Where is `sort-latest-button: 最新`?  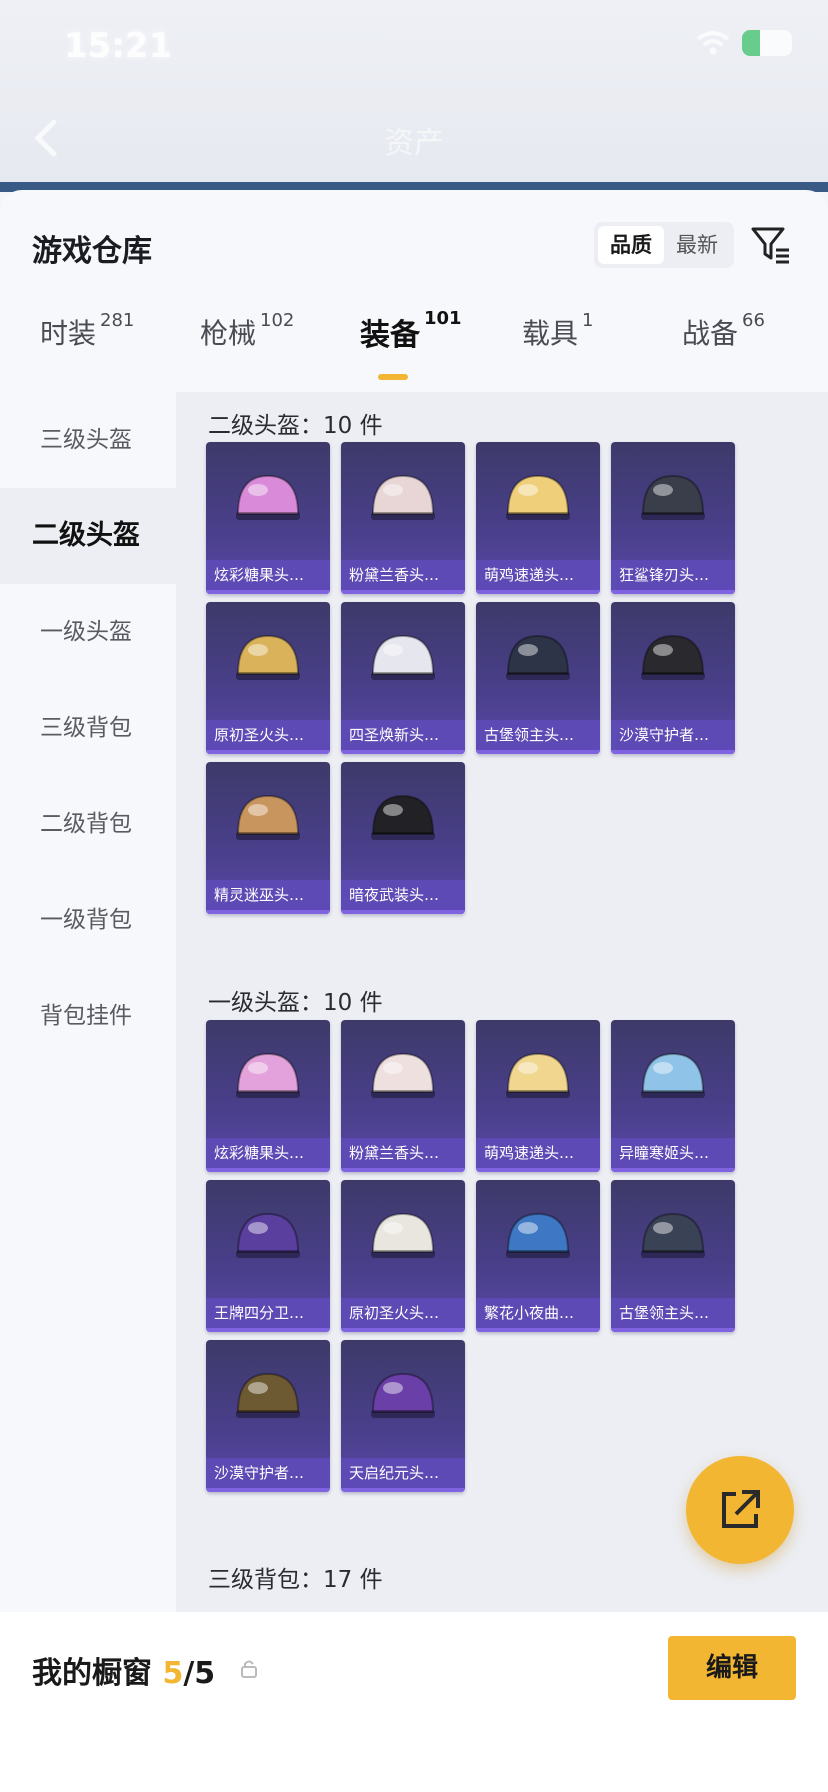
sort-latest-button: 最新 is located at coordinates (697, 245).